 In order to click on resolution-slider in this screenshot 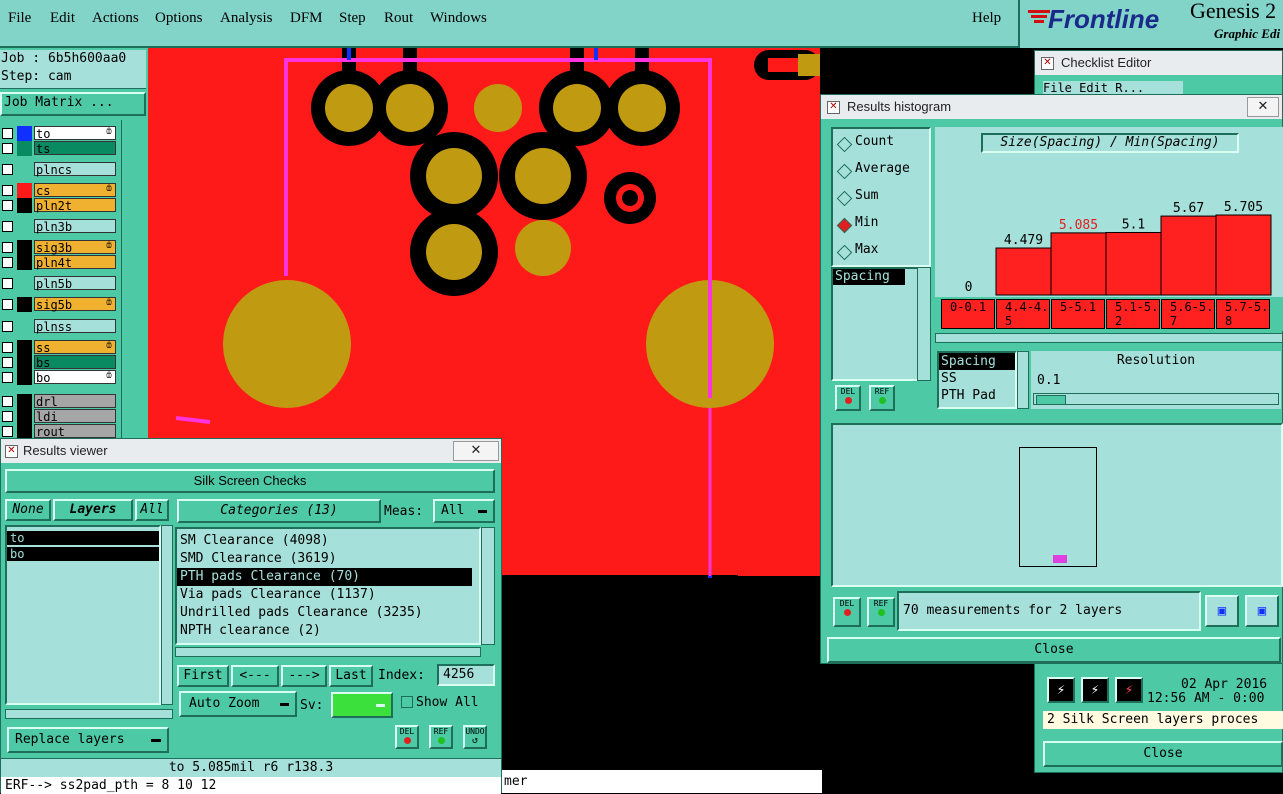, I will do `click(1156, 399)`.